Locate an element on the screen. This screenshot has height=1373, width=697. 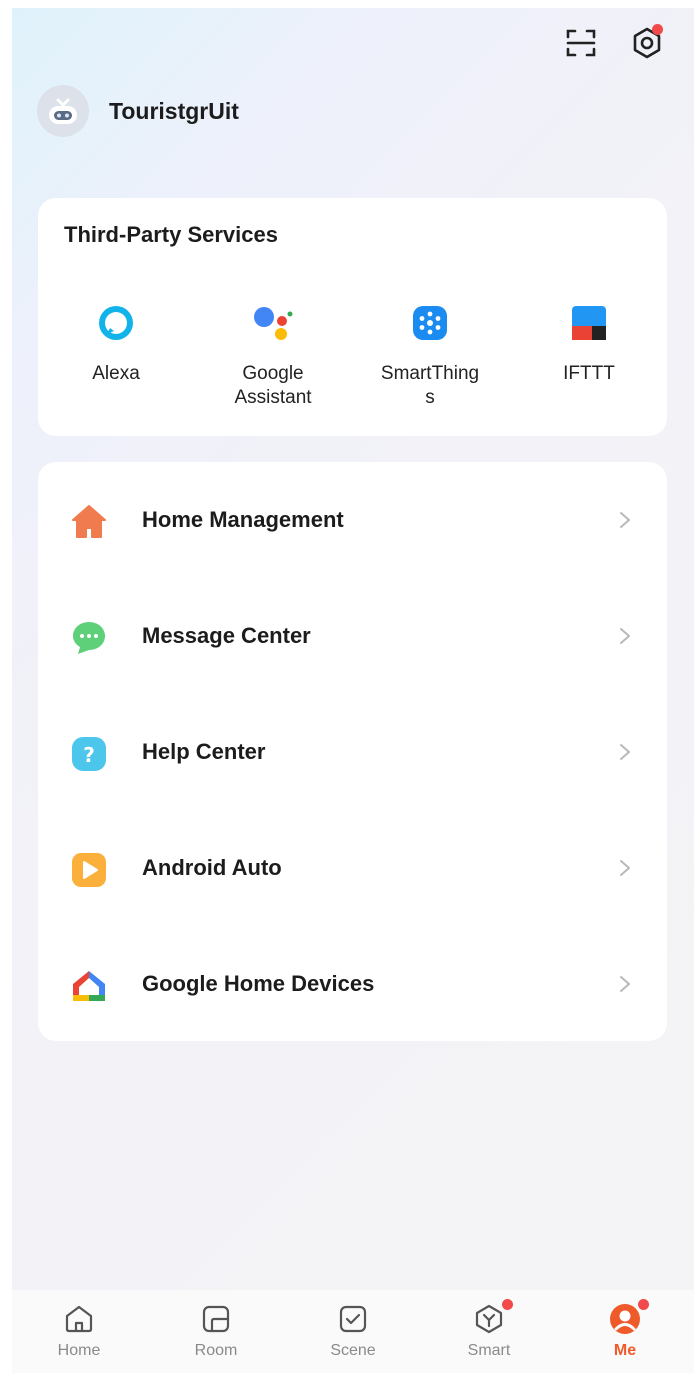
tab-label: Me is located at coordinates (625, 1350).